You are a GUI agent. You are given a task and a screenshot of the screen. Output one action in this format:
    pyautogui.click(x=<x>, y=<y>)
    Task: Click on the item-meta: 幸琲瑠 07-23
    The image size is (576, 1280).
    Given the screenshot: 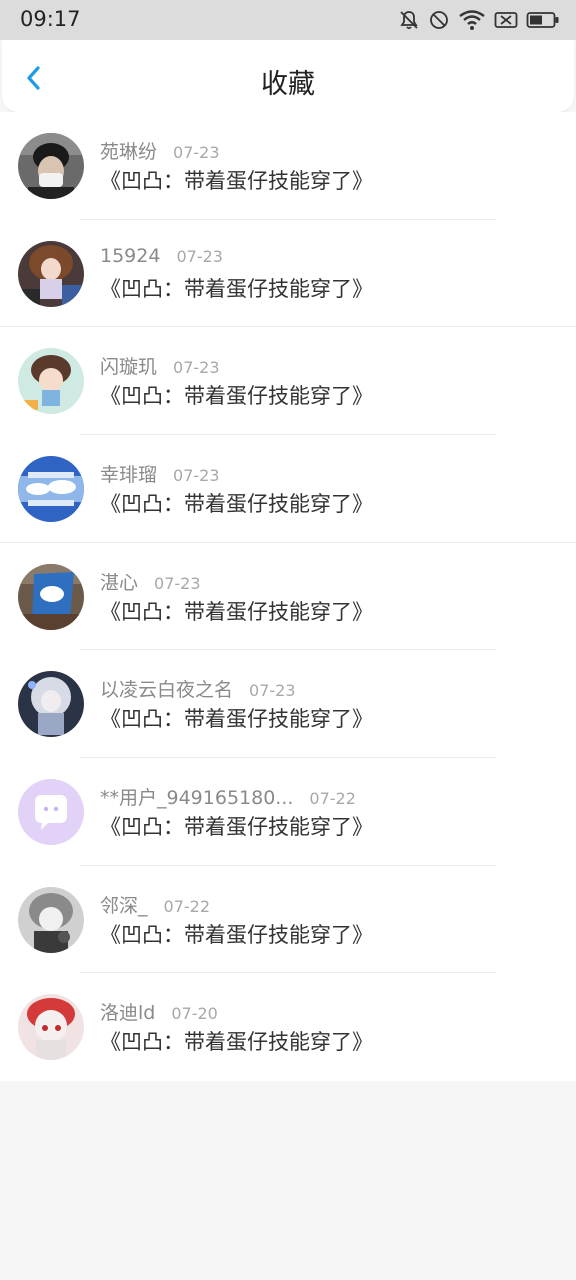 What is the action you would take?
    pyautogui.click(x=160, y=473)
    